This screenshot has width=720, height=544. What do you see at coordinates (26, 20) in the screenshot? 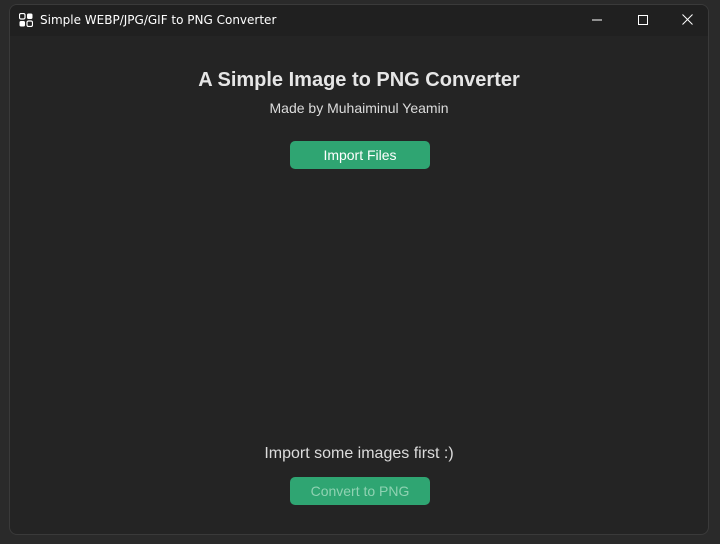
I see `app-icon` at bounding box center [26, 20].